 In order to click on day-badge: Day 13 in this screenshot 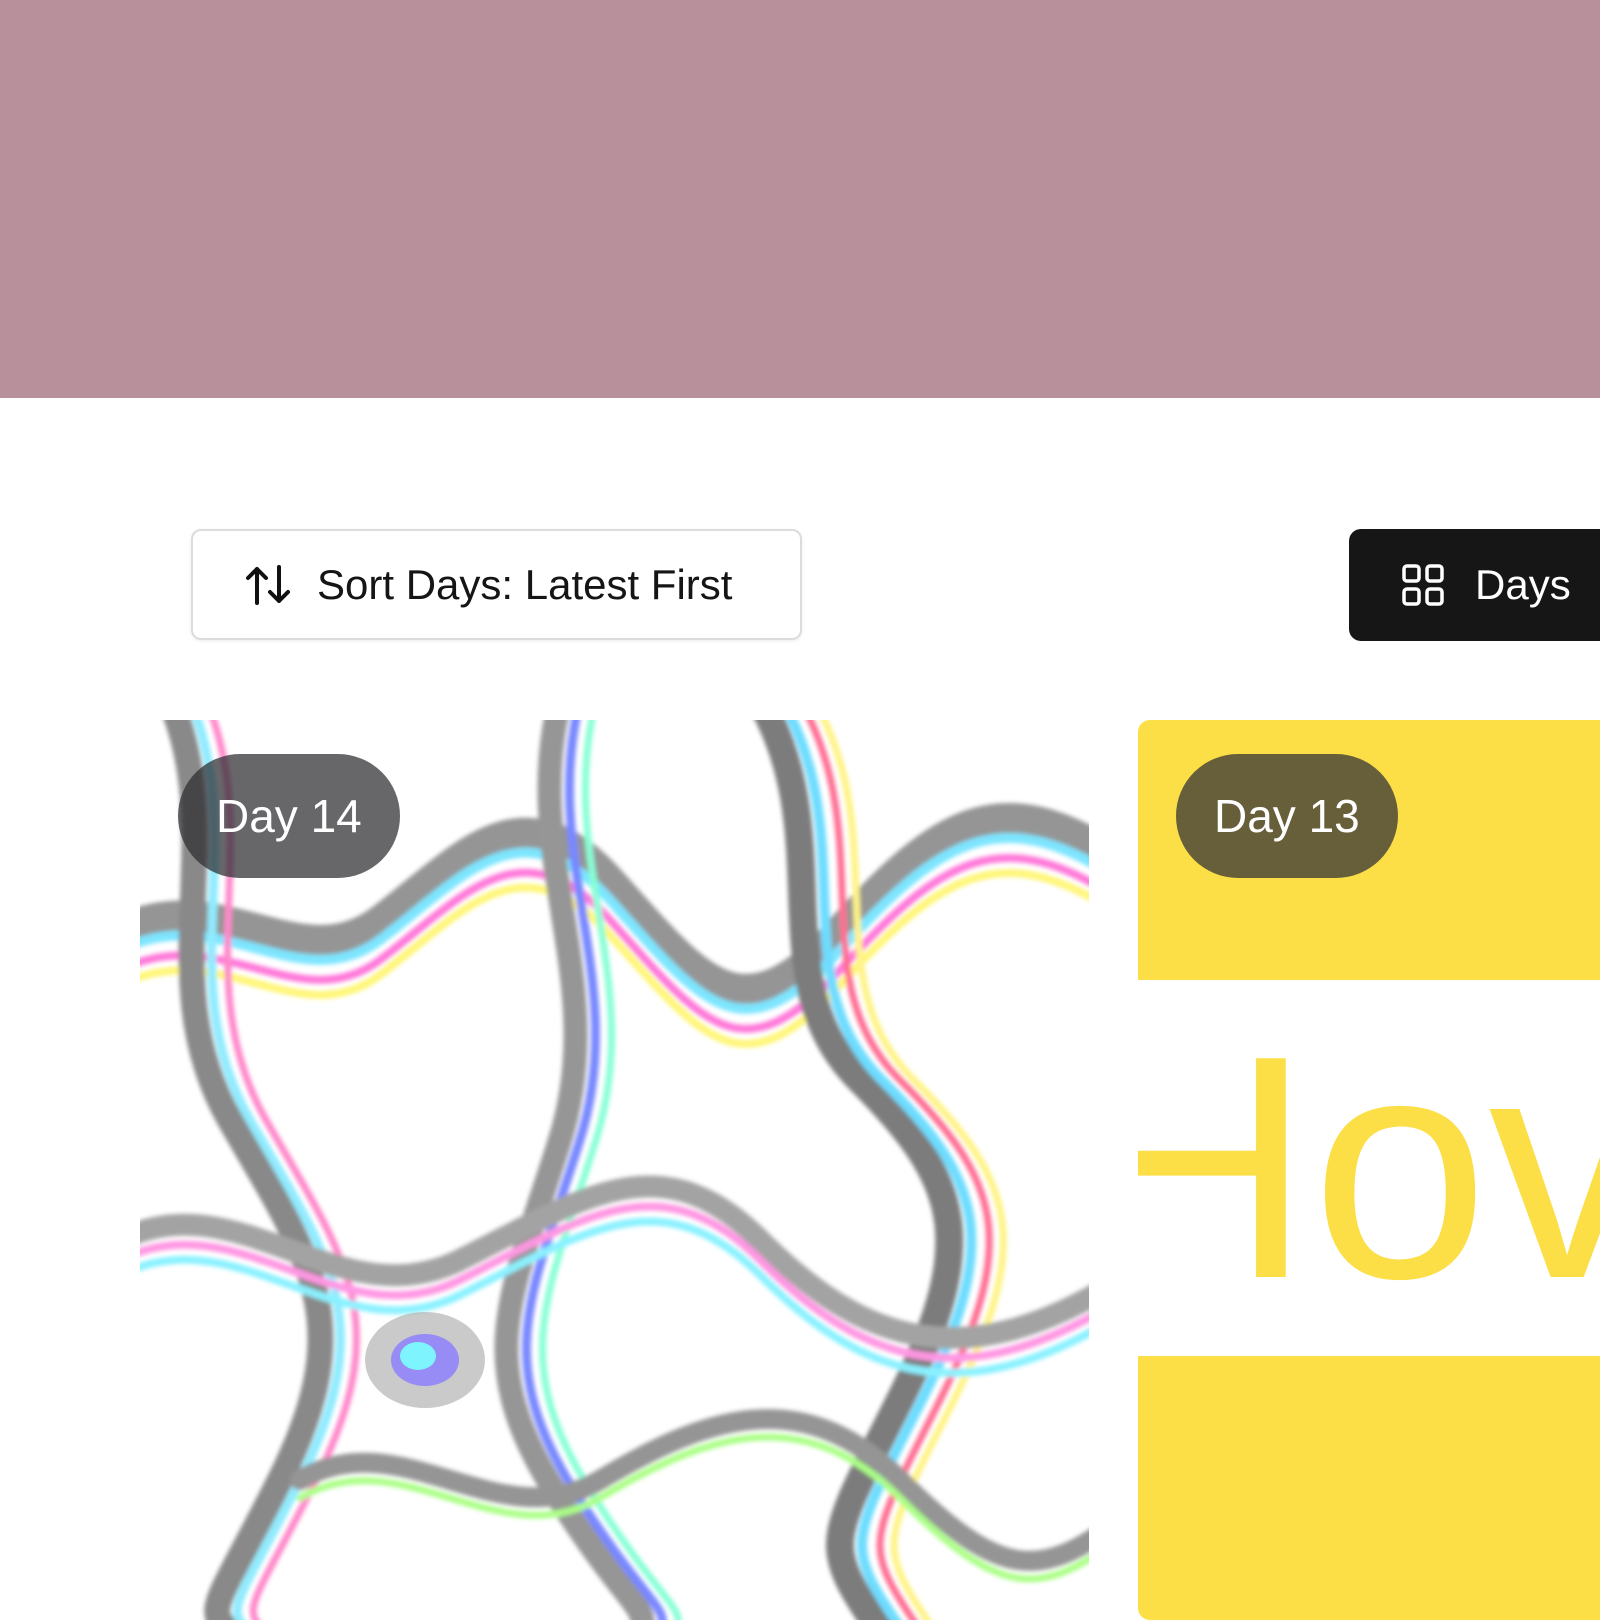, I will do `click(1287, 816)`.